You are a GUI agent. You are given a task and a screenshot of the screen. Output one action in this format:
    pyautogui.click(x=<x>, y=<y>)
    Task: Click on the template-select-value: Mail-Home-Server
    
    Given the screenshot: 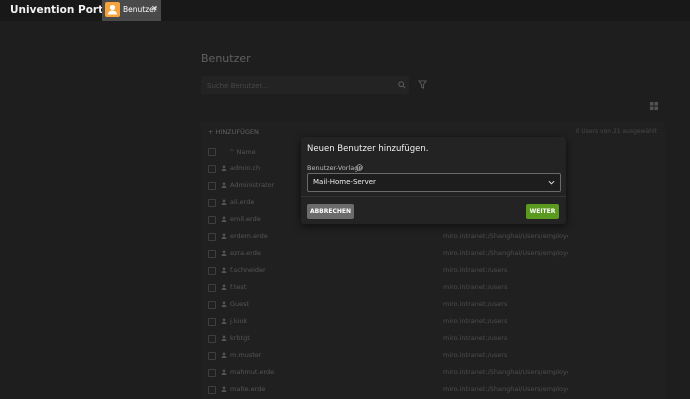 What is the action you would take?
    pyautogui.click(x=344, y=182)
    